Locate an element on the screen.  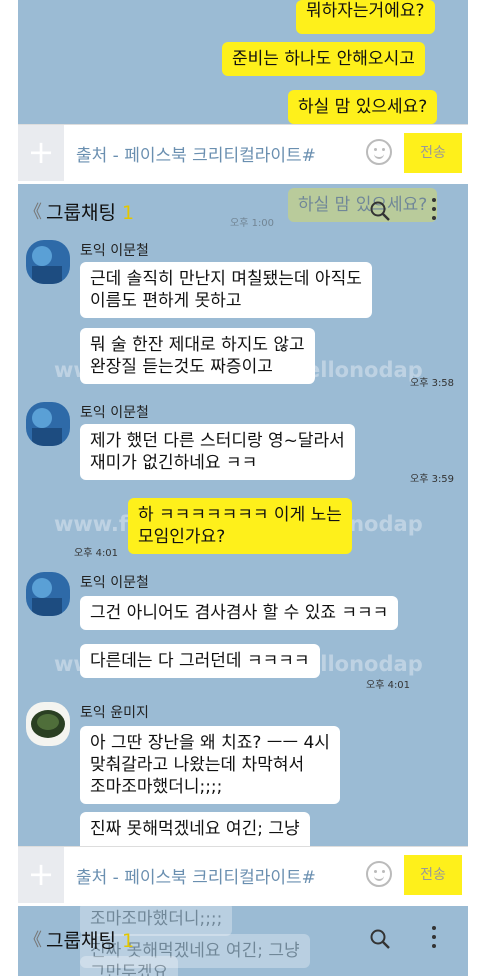
my-message-bubble: 하실 맘 있으세요? is located at coordinates (363, 107).